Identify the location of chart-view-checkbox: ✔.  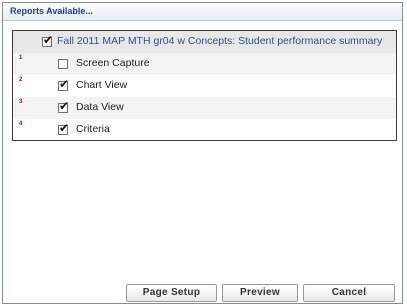
(64, 84).